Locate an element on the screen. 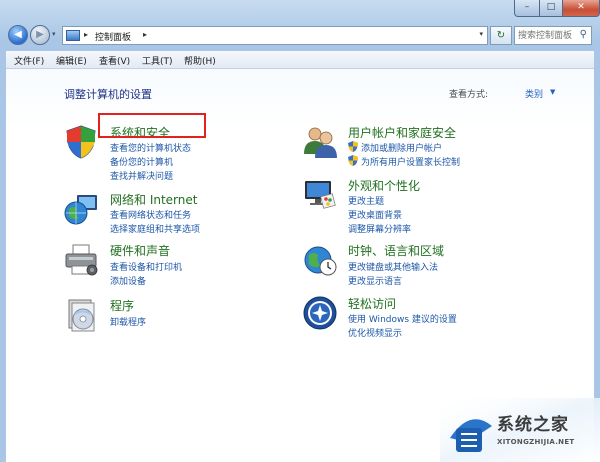 The height and width of the screenshot is (462, 600). category-hardware-sound: 硬件和声音 is located at coordinates (140, 250).